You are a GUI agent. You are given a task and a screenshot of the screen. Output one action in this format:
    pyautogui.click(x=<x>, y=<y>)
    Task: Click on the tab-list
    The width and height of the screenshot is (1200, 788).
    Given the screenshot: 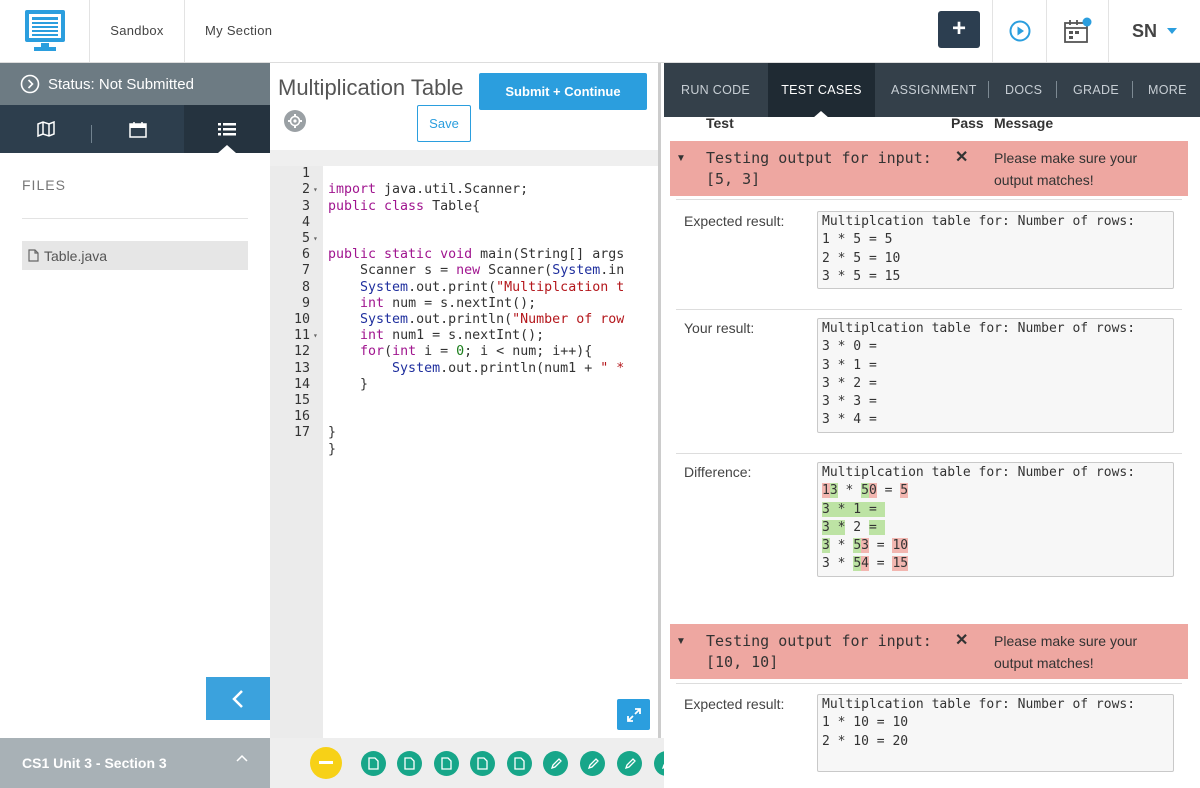 What is the action you would take?
    pyautogui.click(x=227, y=129)
    